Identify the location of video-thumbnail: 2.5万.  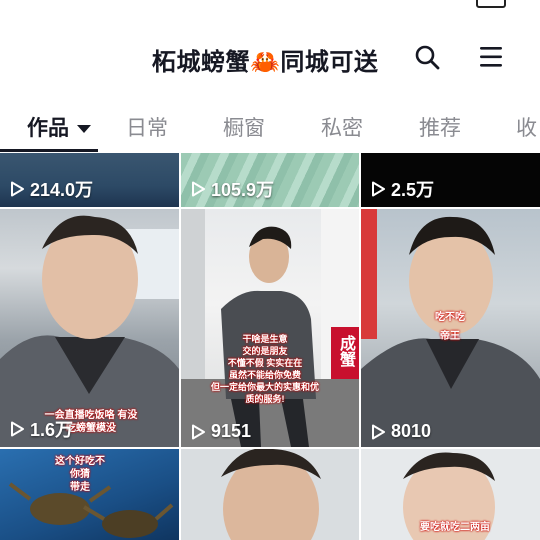
(450, 180).